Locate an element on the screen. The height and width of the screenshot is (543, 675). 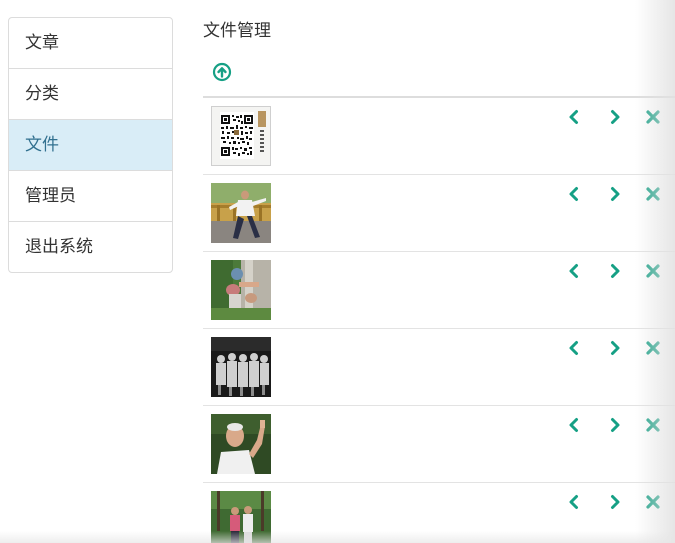
sidebar-item-articles: 文章 is located at coordinates (90, 43).